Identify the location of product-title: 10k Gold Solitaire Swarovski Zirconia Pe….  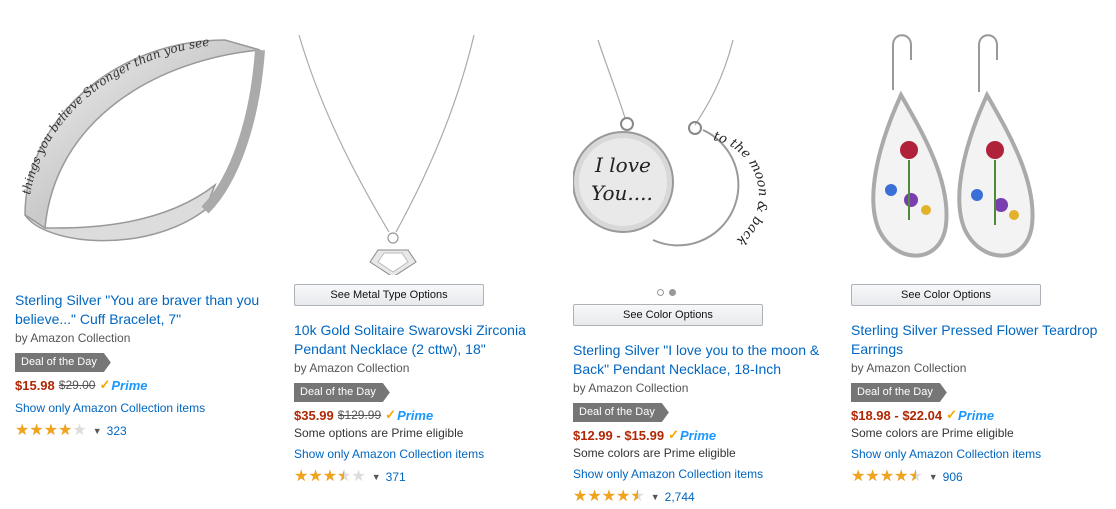
(429, 340).